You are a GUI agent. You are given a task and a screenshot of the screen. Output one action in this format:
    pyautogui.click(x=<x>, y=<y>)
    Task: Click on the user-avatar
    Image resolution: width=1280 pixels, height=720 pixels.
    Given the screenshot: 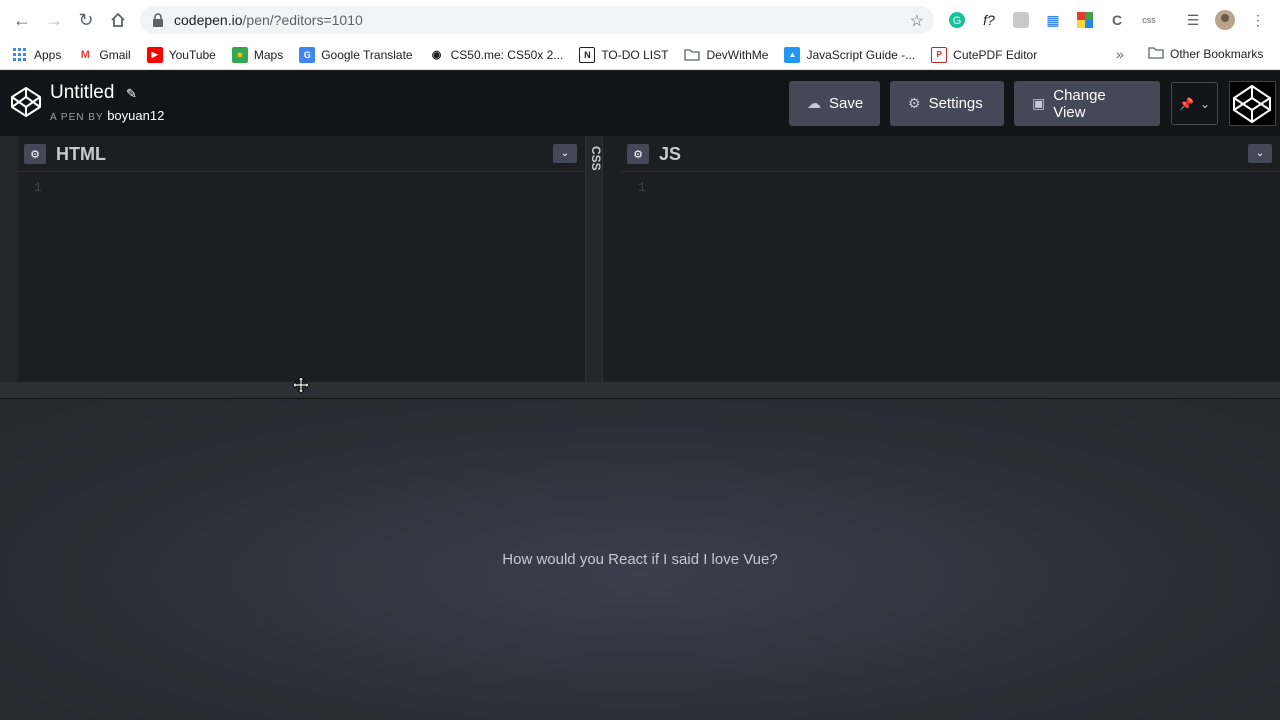 What is the action you would take?
    pyautogui.click(x=1252, y=103)
    